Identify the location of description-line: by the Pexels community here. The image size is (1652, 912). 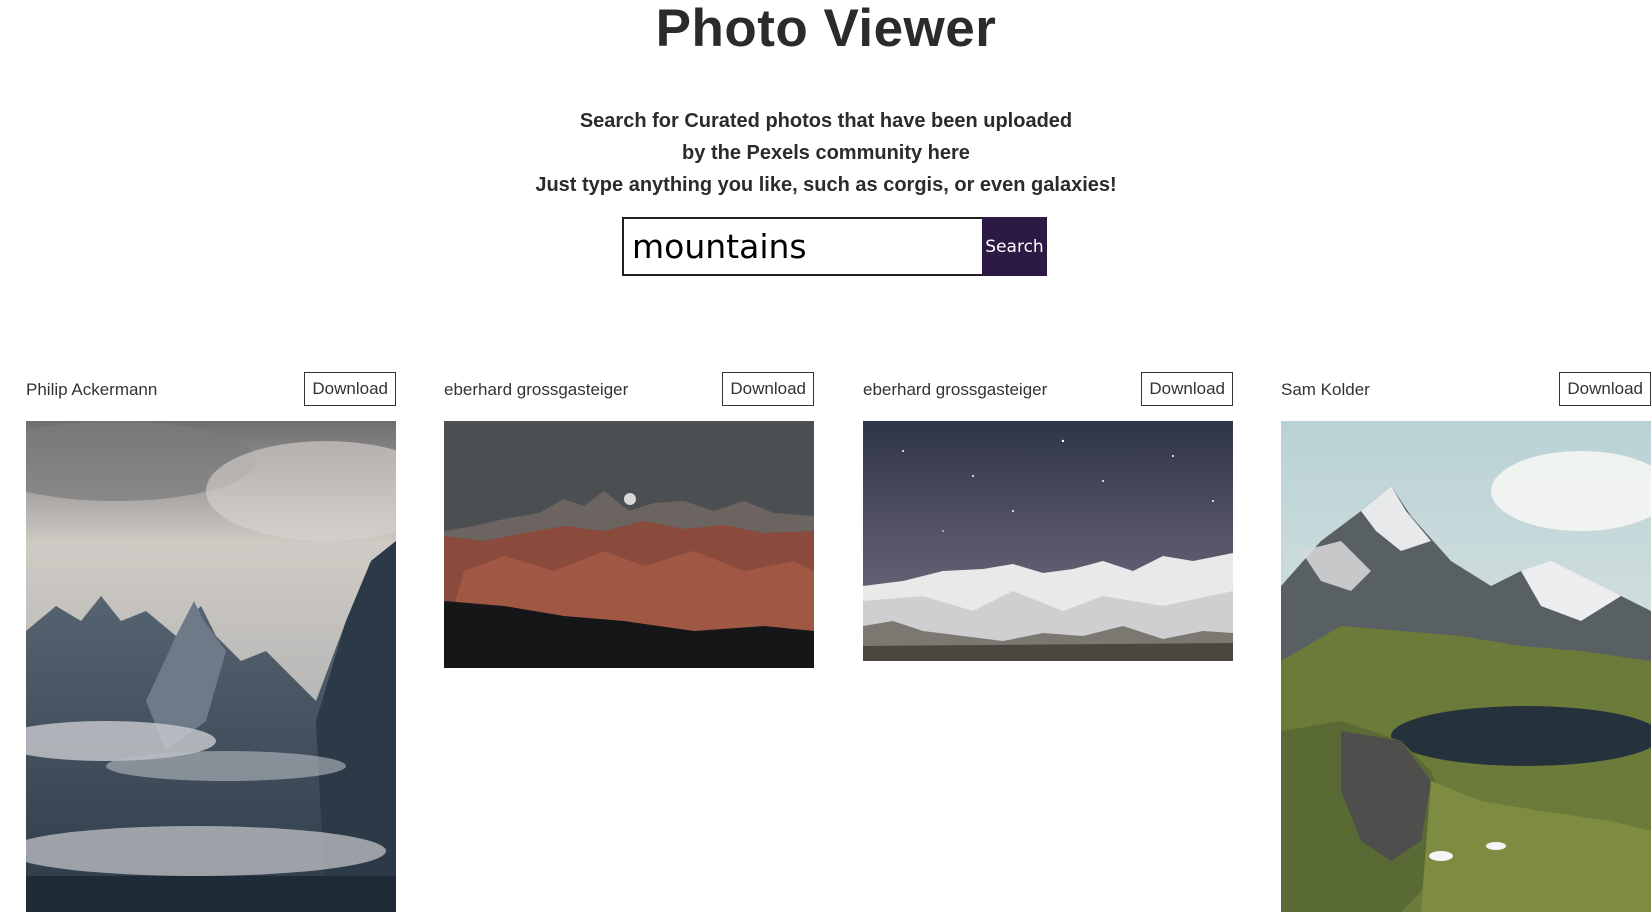
(826, 153).